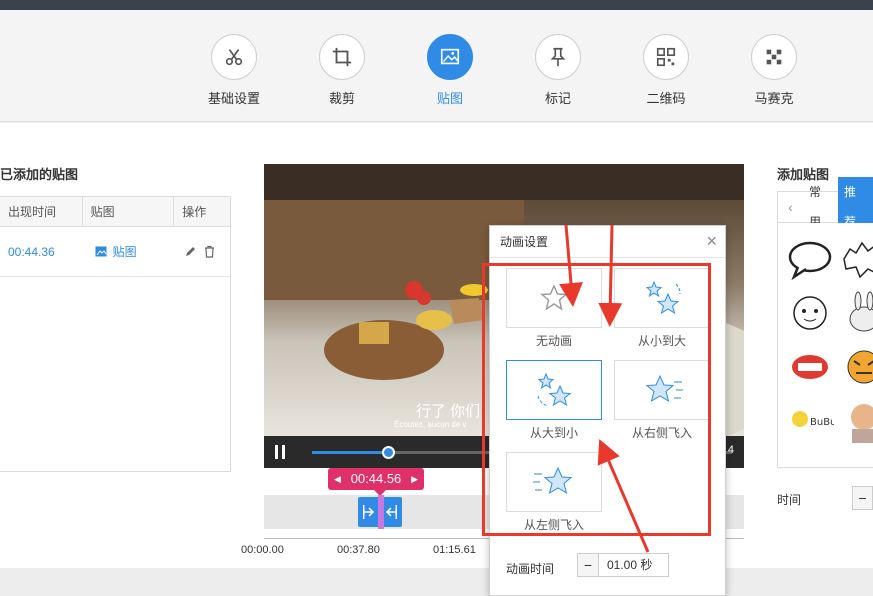  Describe the element at coordinates (194, 212) in the screenshot. I see `column-header-actions: 操作` at that location.